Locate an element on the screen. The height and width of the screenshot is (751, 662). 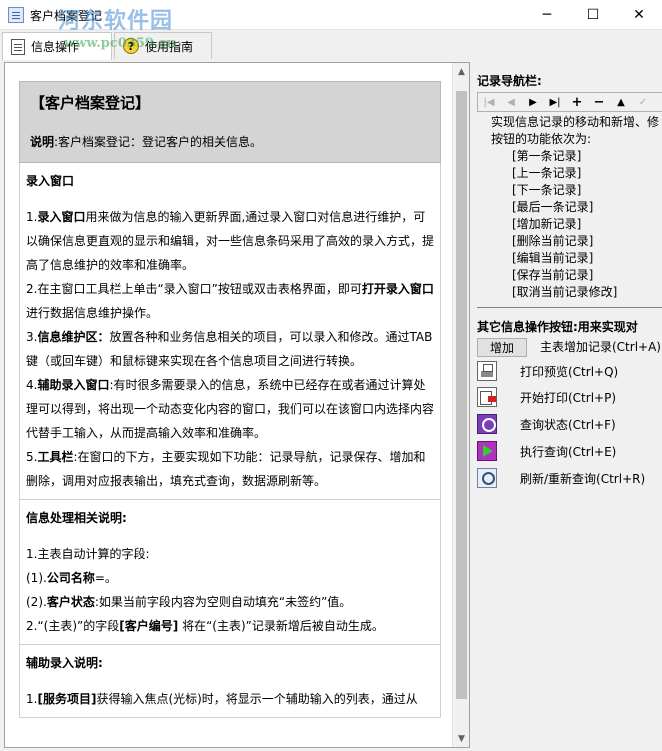
list-item: [删除当前记录] is located at coordinates (553, 241).